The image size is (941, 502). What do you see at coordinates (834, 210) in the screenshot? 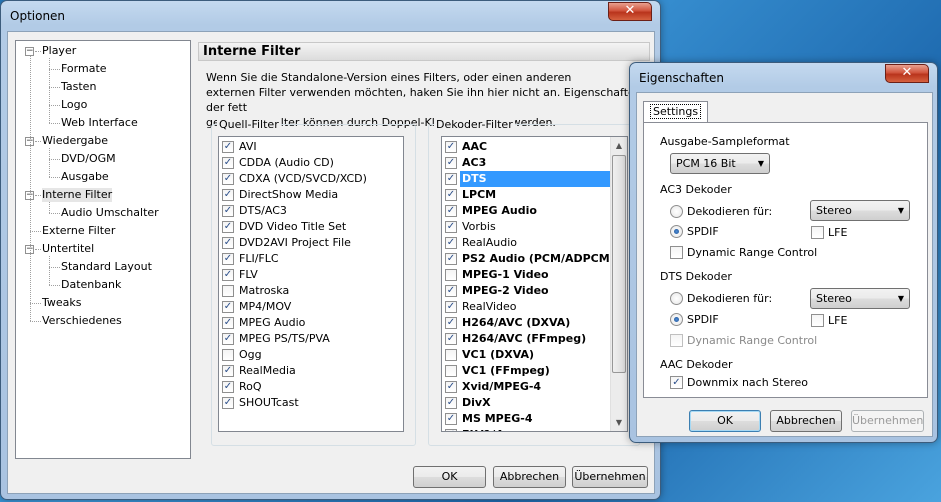
I see `ac3-speaker-value: Stereo` at bounding box center [834, 210].